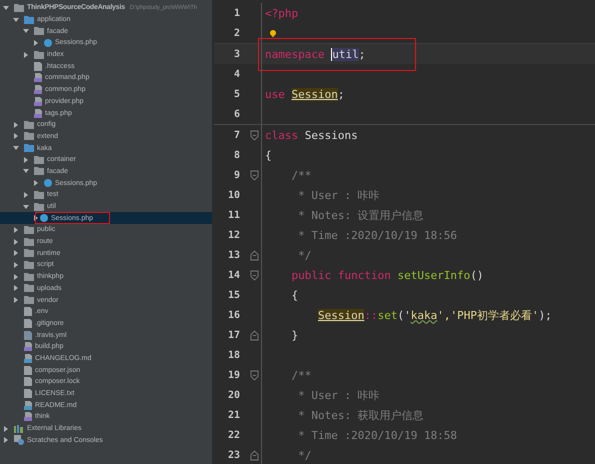 The height and width of the screenshot is (464, 595). What do you see at coordinates (233, 415) in the screenshot?
I see `line-number: 21` at bounding box center [233, 415].